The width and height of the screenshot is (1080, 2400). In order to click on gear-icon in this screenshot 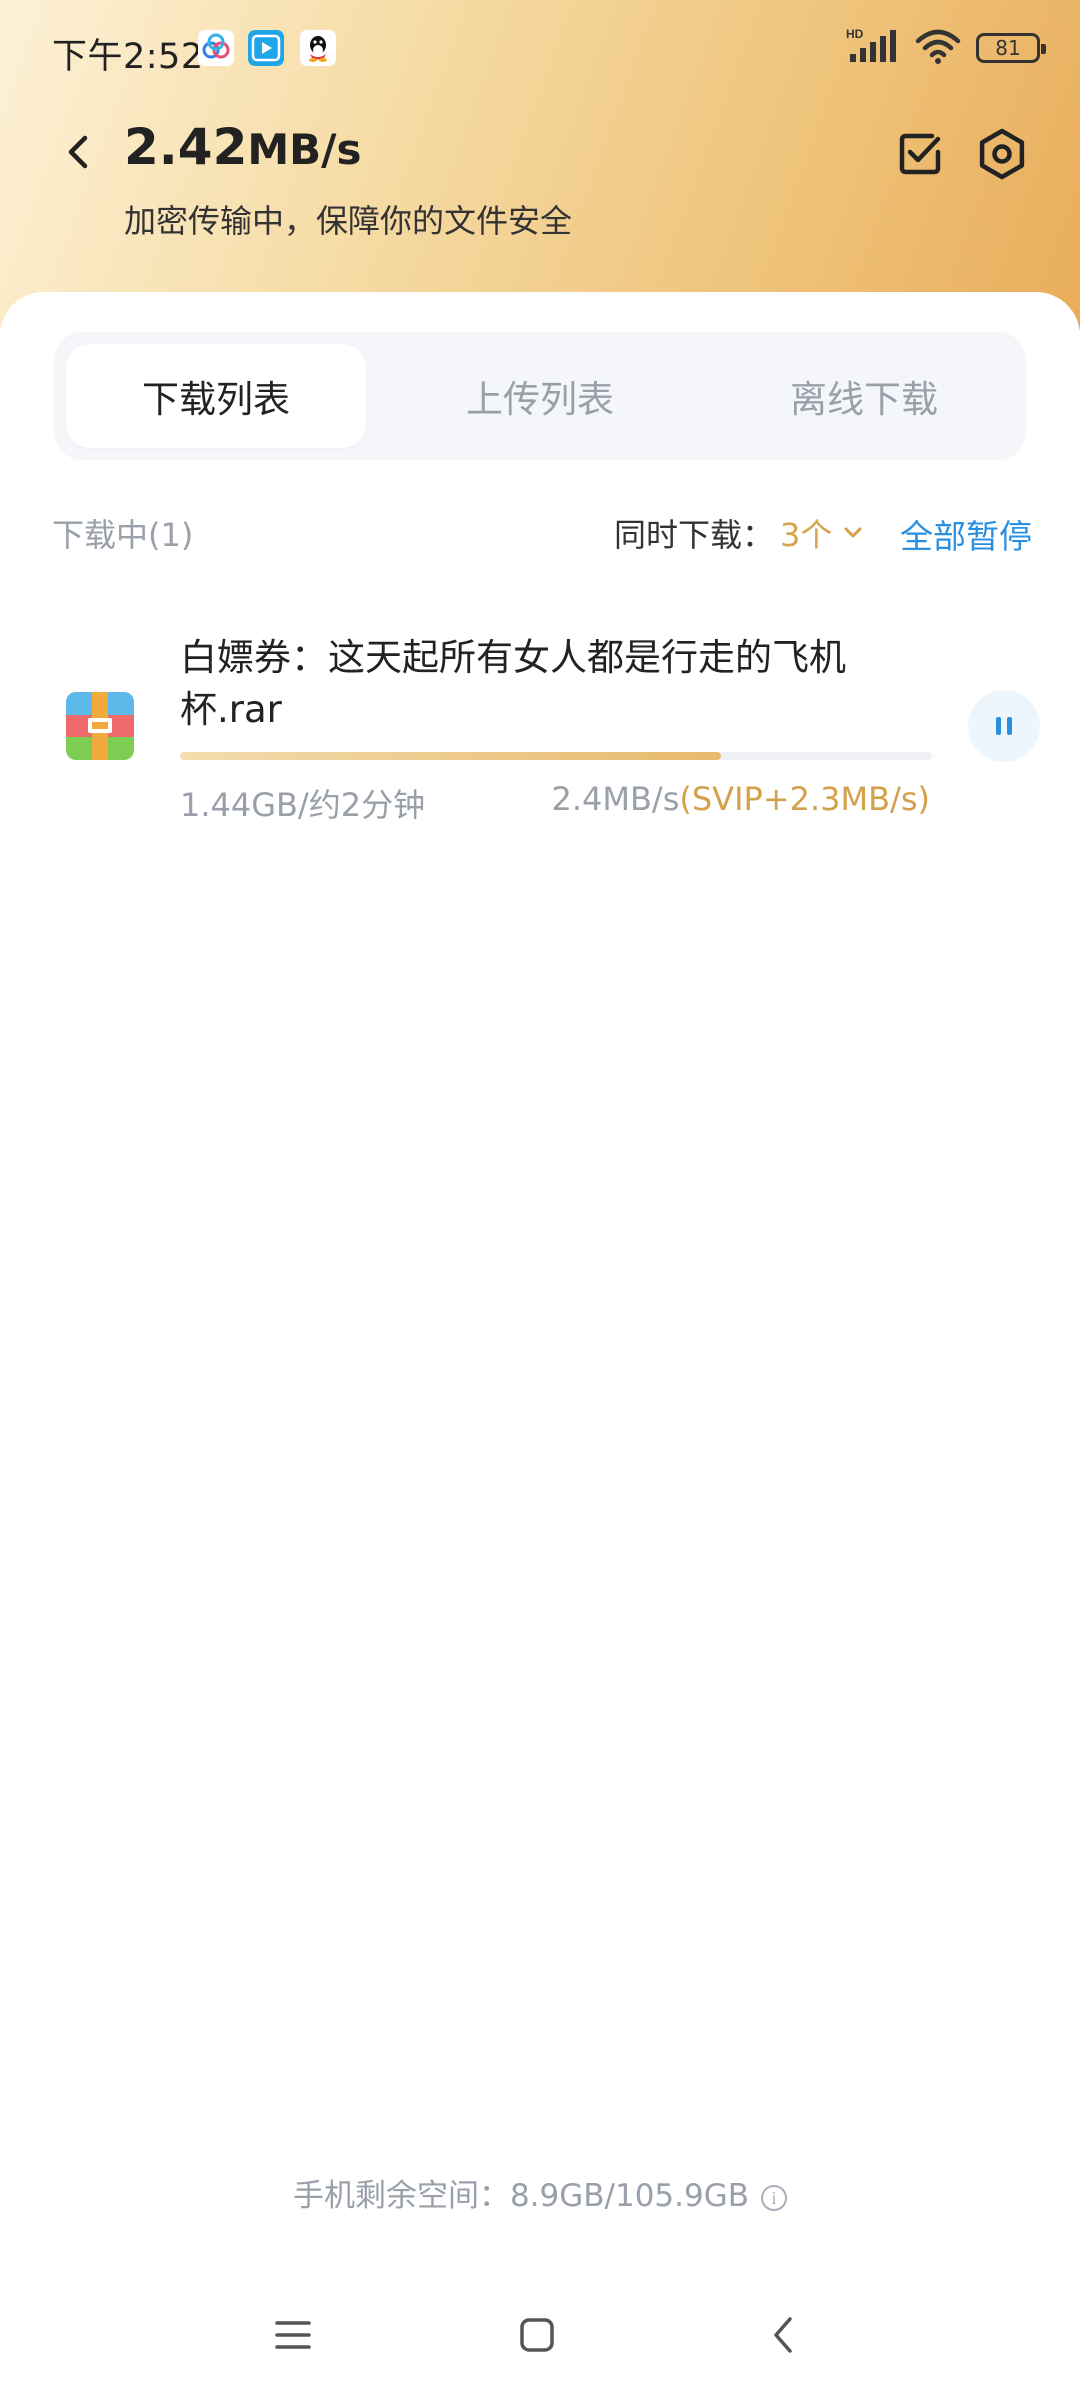, I will do `click(1002, 154)`.